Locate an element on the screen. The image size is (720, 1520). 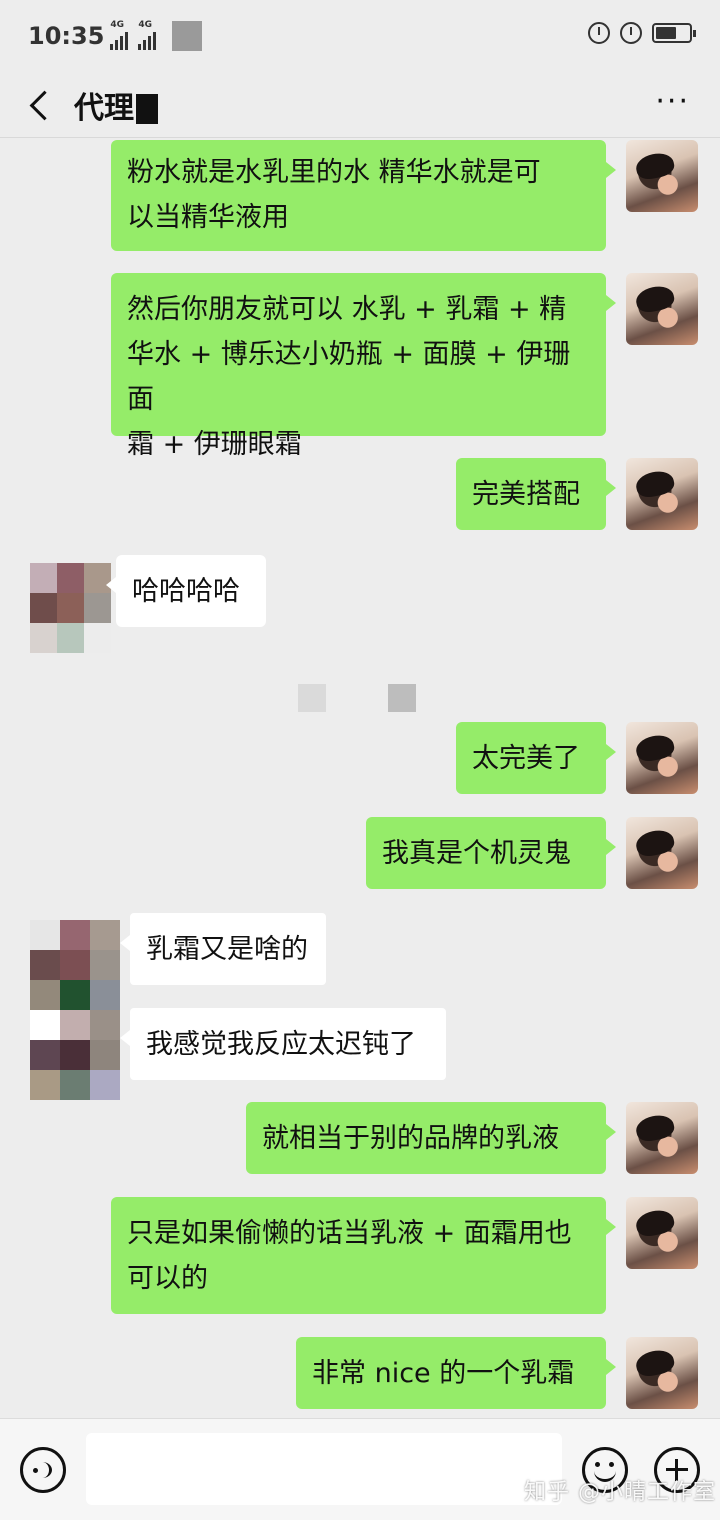
message-bubble: 粉水就是水乳里的水 精华水就是可 以当精华液用 is located at coordinates (363, 195).